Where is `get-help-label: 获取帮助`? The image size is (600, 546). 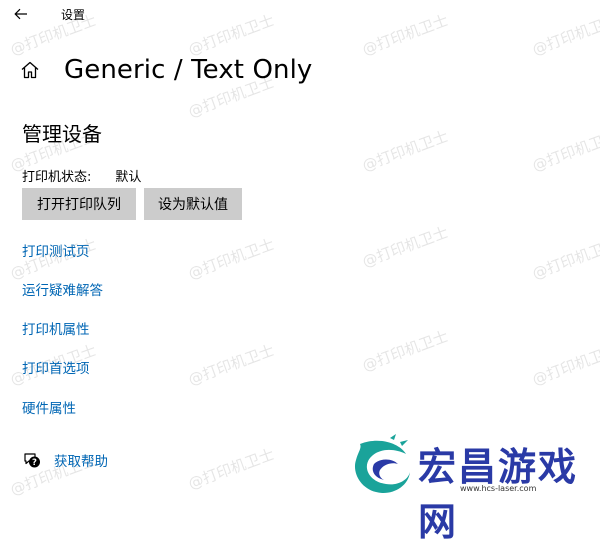 get-help-label: 获取帮助 is located at coordinates (81, 462).